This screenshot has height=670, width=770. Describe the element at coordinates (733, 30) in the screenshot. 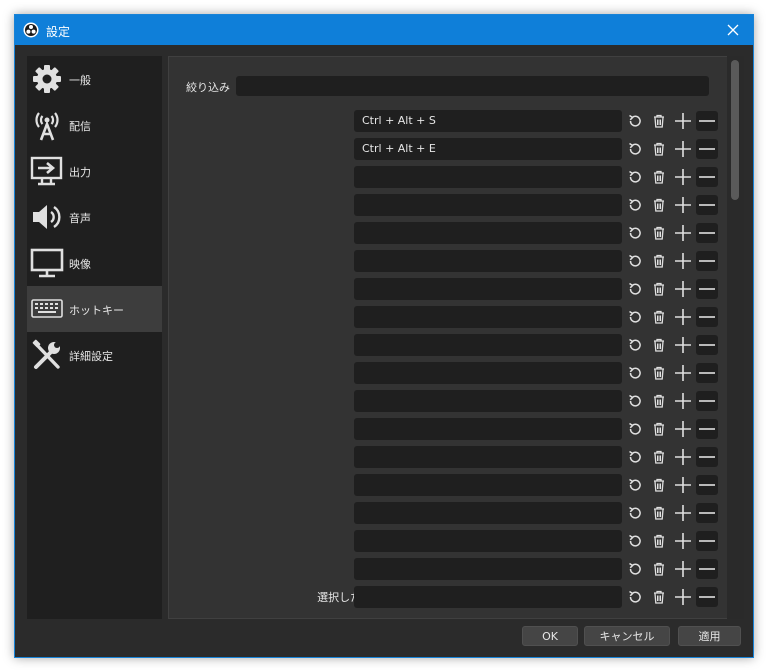

I see `close-button` at that location.